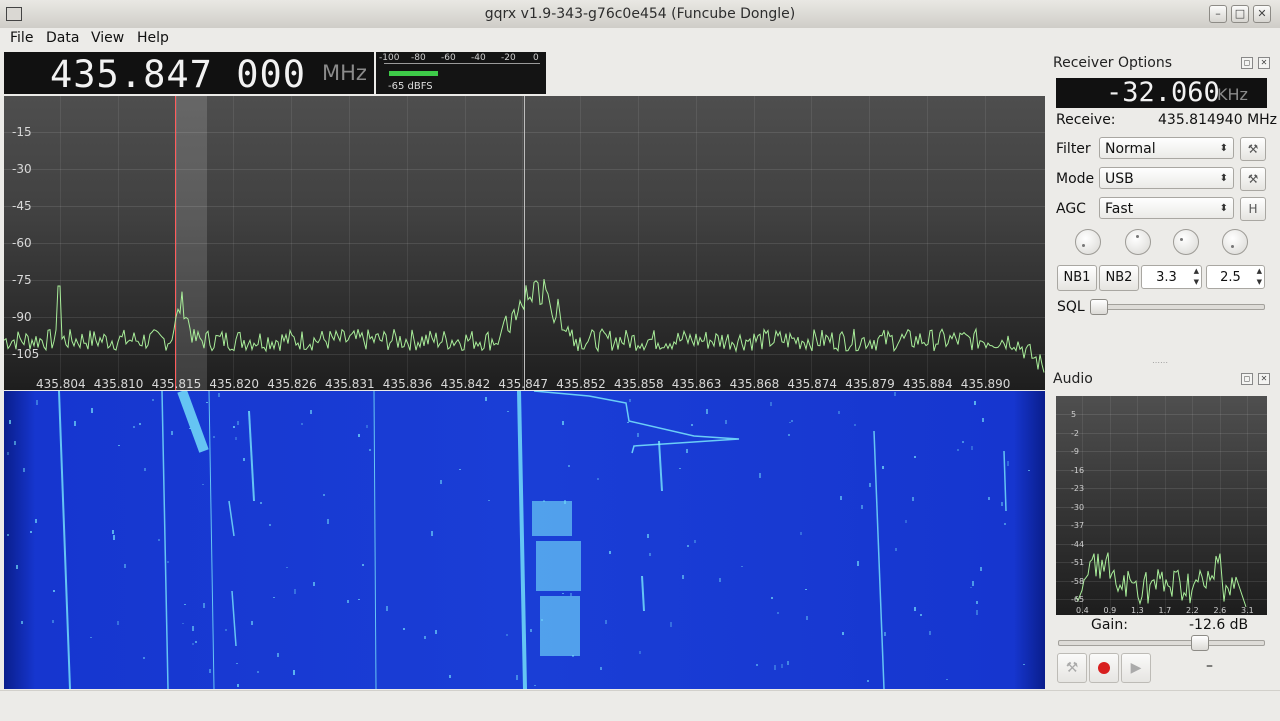 This screenshot has height=721, width=1280. What do you see at coordinates (523, 383) in the screenshot?
I see `x-axis-label: 435.847` at bounding box center [523, 383].